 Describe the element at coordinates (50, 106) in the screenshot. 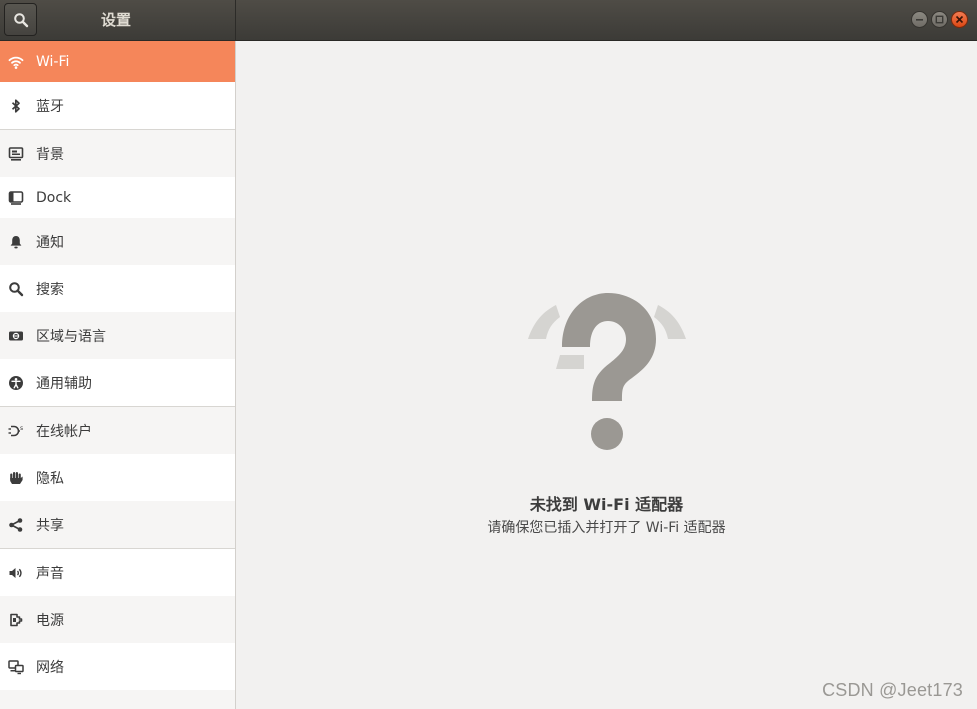

I see `sidebar-item-label: 蓝牙` at that location.